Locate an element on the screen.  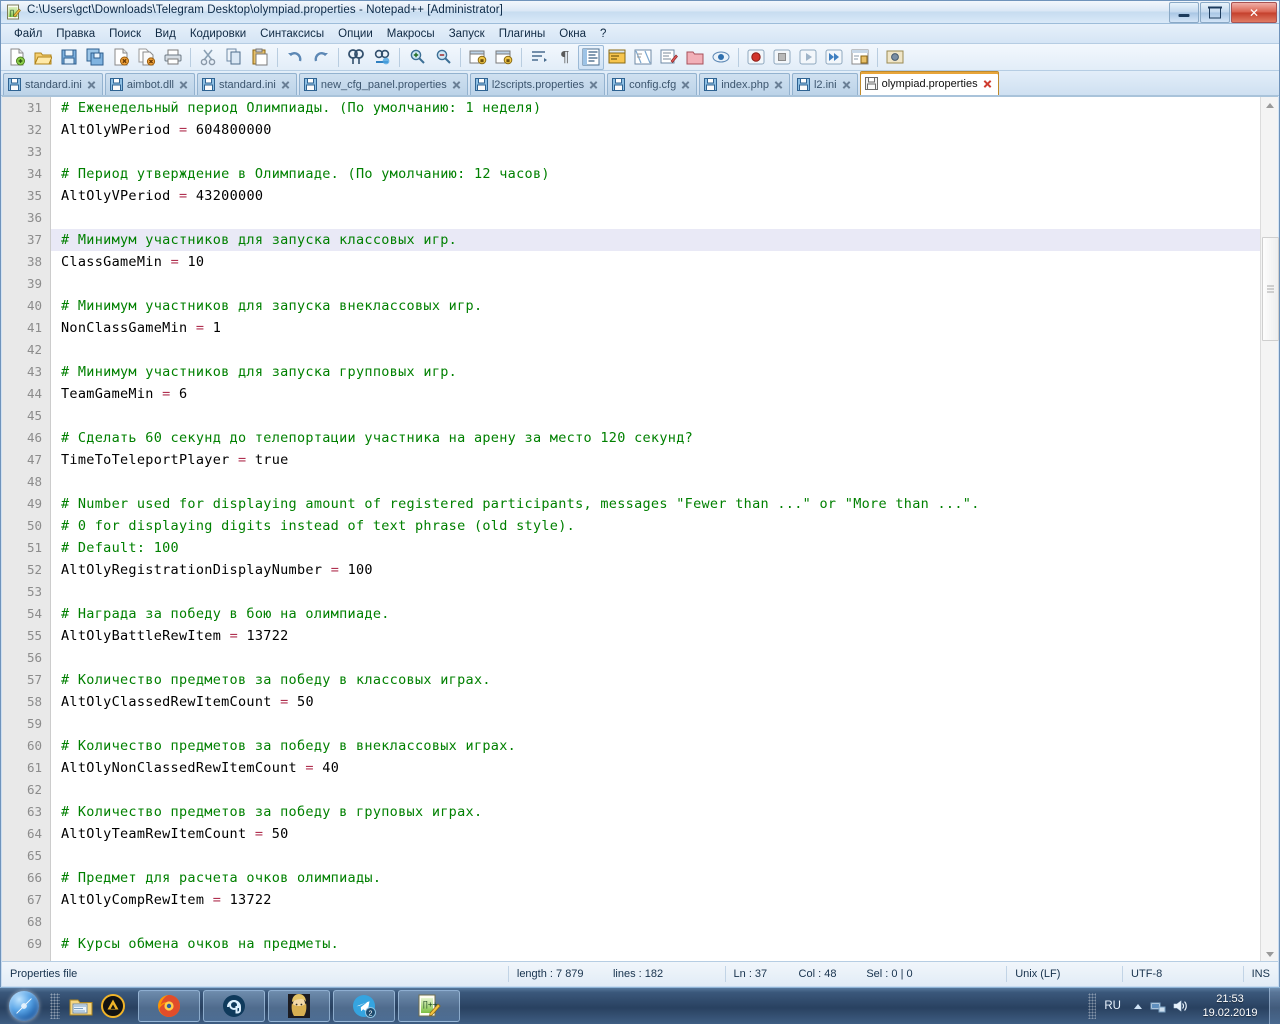
volume-icon is located at coordinates (1180, 1006).